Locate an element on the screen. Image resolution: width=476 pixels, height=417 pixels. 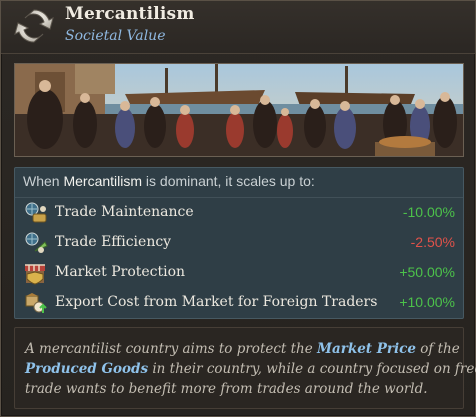
tooltip-header: Mercantilism Societal Value is located at coordinates (238, 27).